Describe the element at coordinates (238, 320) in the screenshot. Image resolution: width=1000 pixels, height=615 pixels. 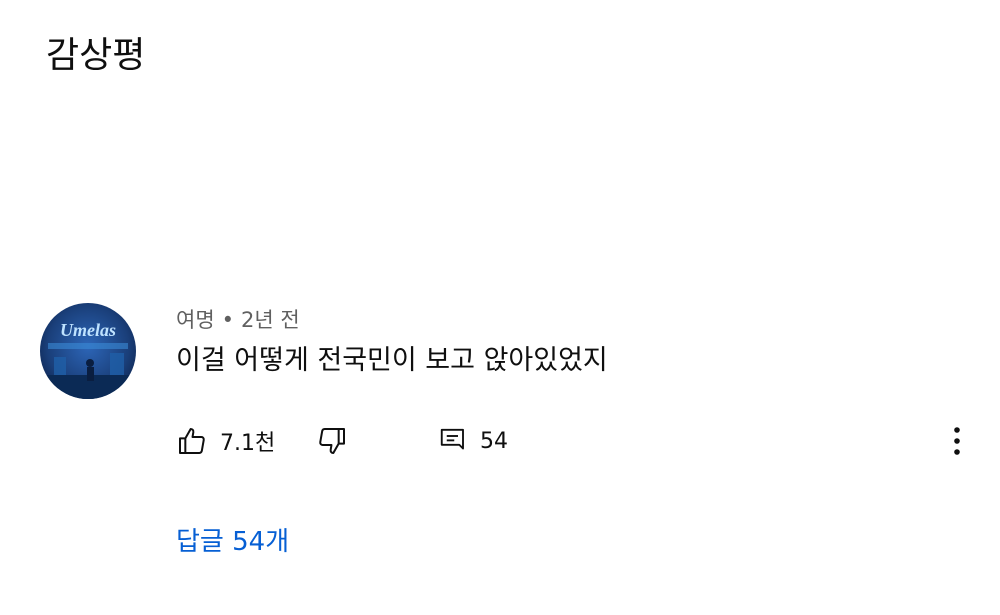
I see `comment-meta: 여명 • 2년 전` at that location.